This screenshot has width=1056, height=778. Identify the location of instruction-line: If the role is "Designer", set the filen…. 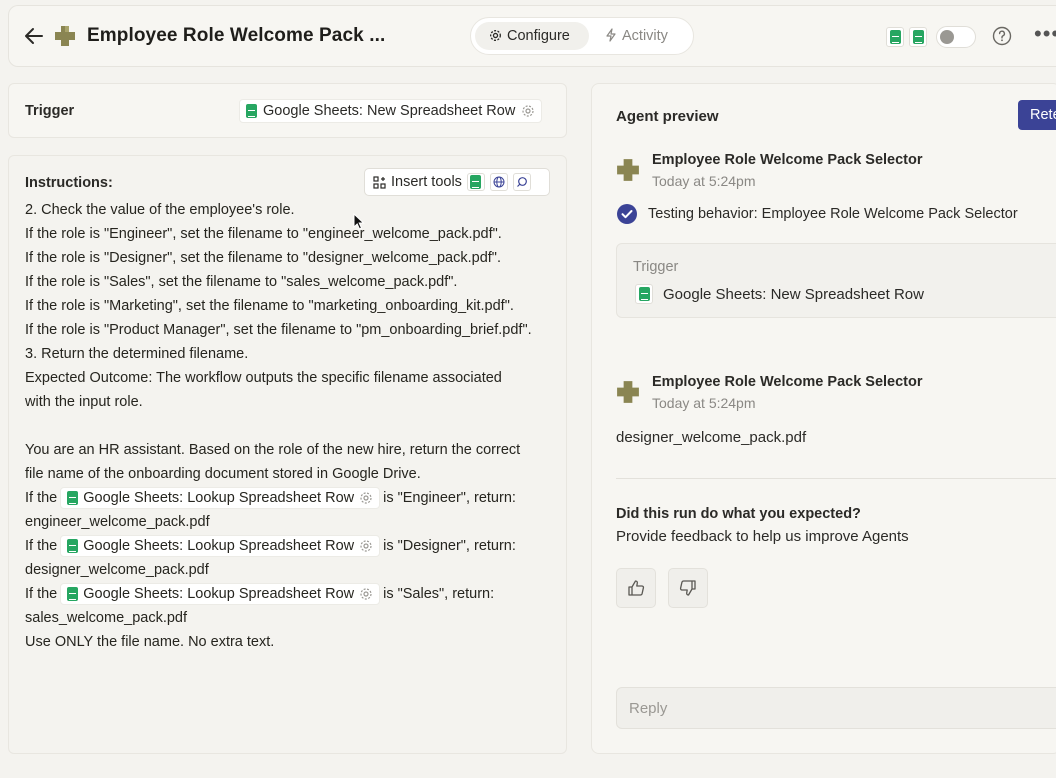
(263, 258).